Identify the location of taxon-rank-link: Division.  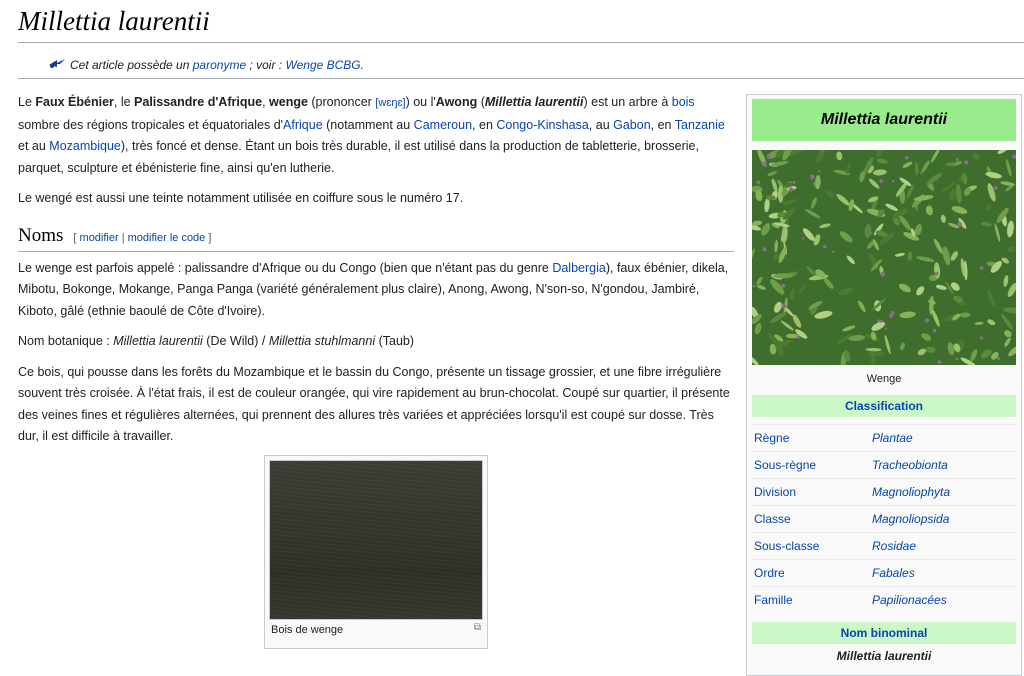
(775, 492).